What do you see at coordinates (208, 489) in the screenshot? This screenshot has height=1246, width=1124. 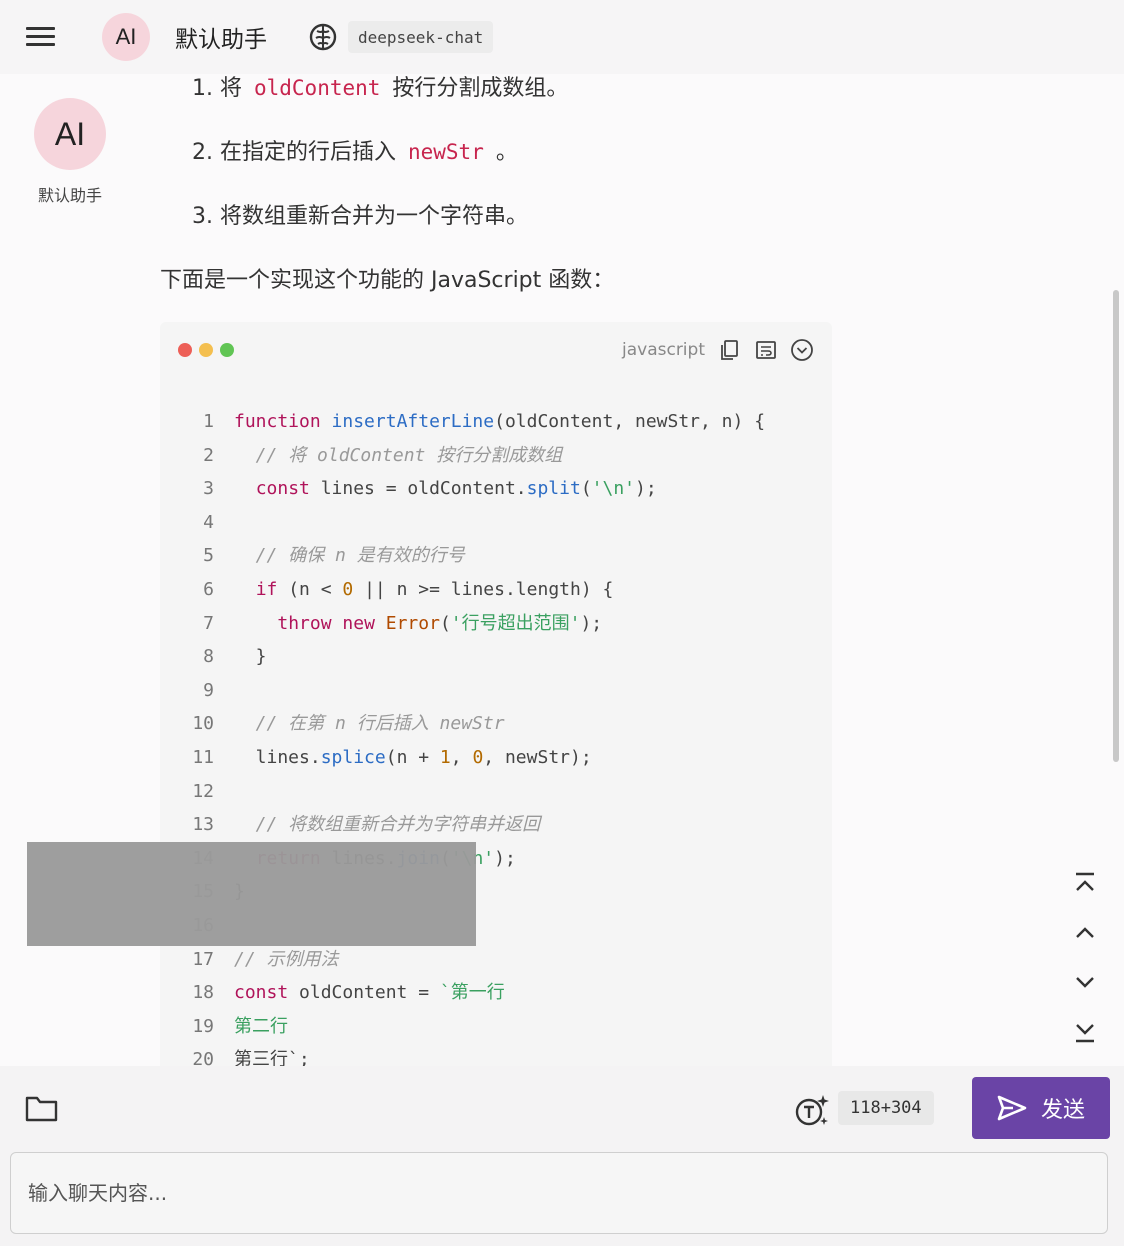 I see `line-number: 3` at bounding box center [208, 489].